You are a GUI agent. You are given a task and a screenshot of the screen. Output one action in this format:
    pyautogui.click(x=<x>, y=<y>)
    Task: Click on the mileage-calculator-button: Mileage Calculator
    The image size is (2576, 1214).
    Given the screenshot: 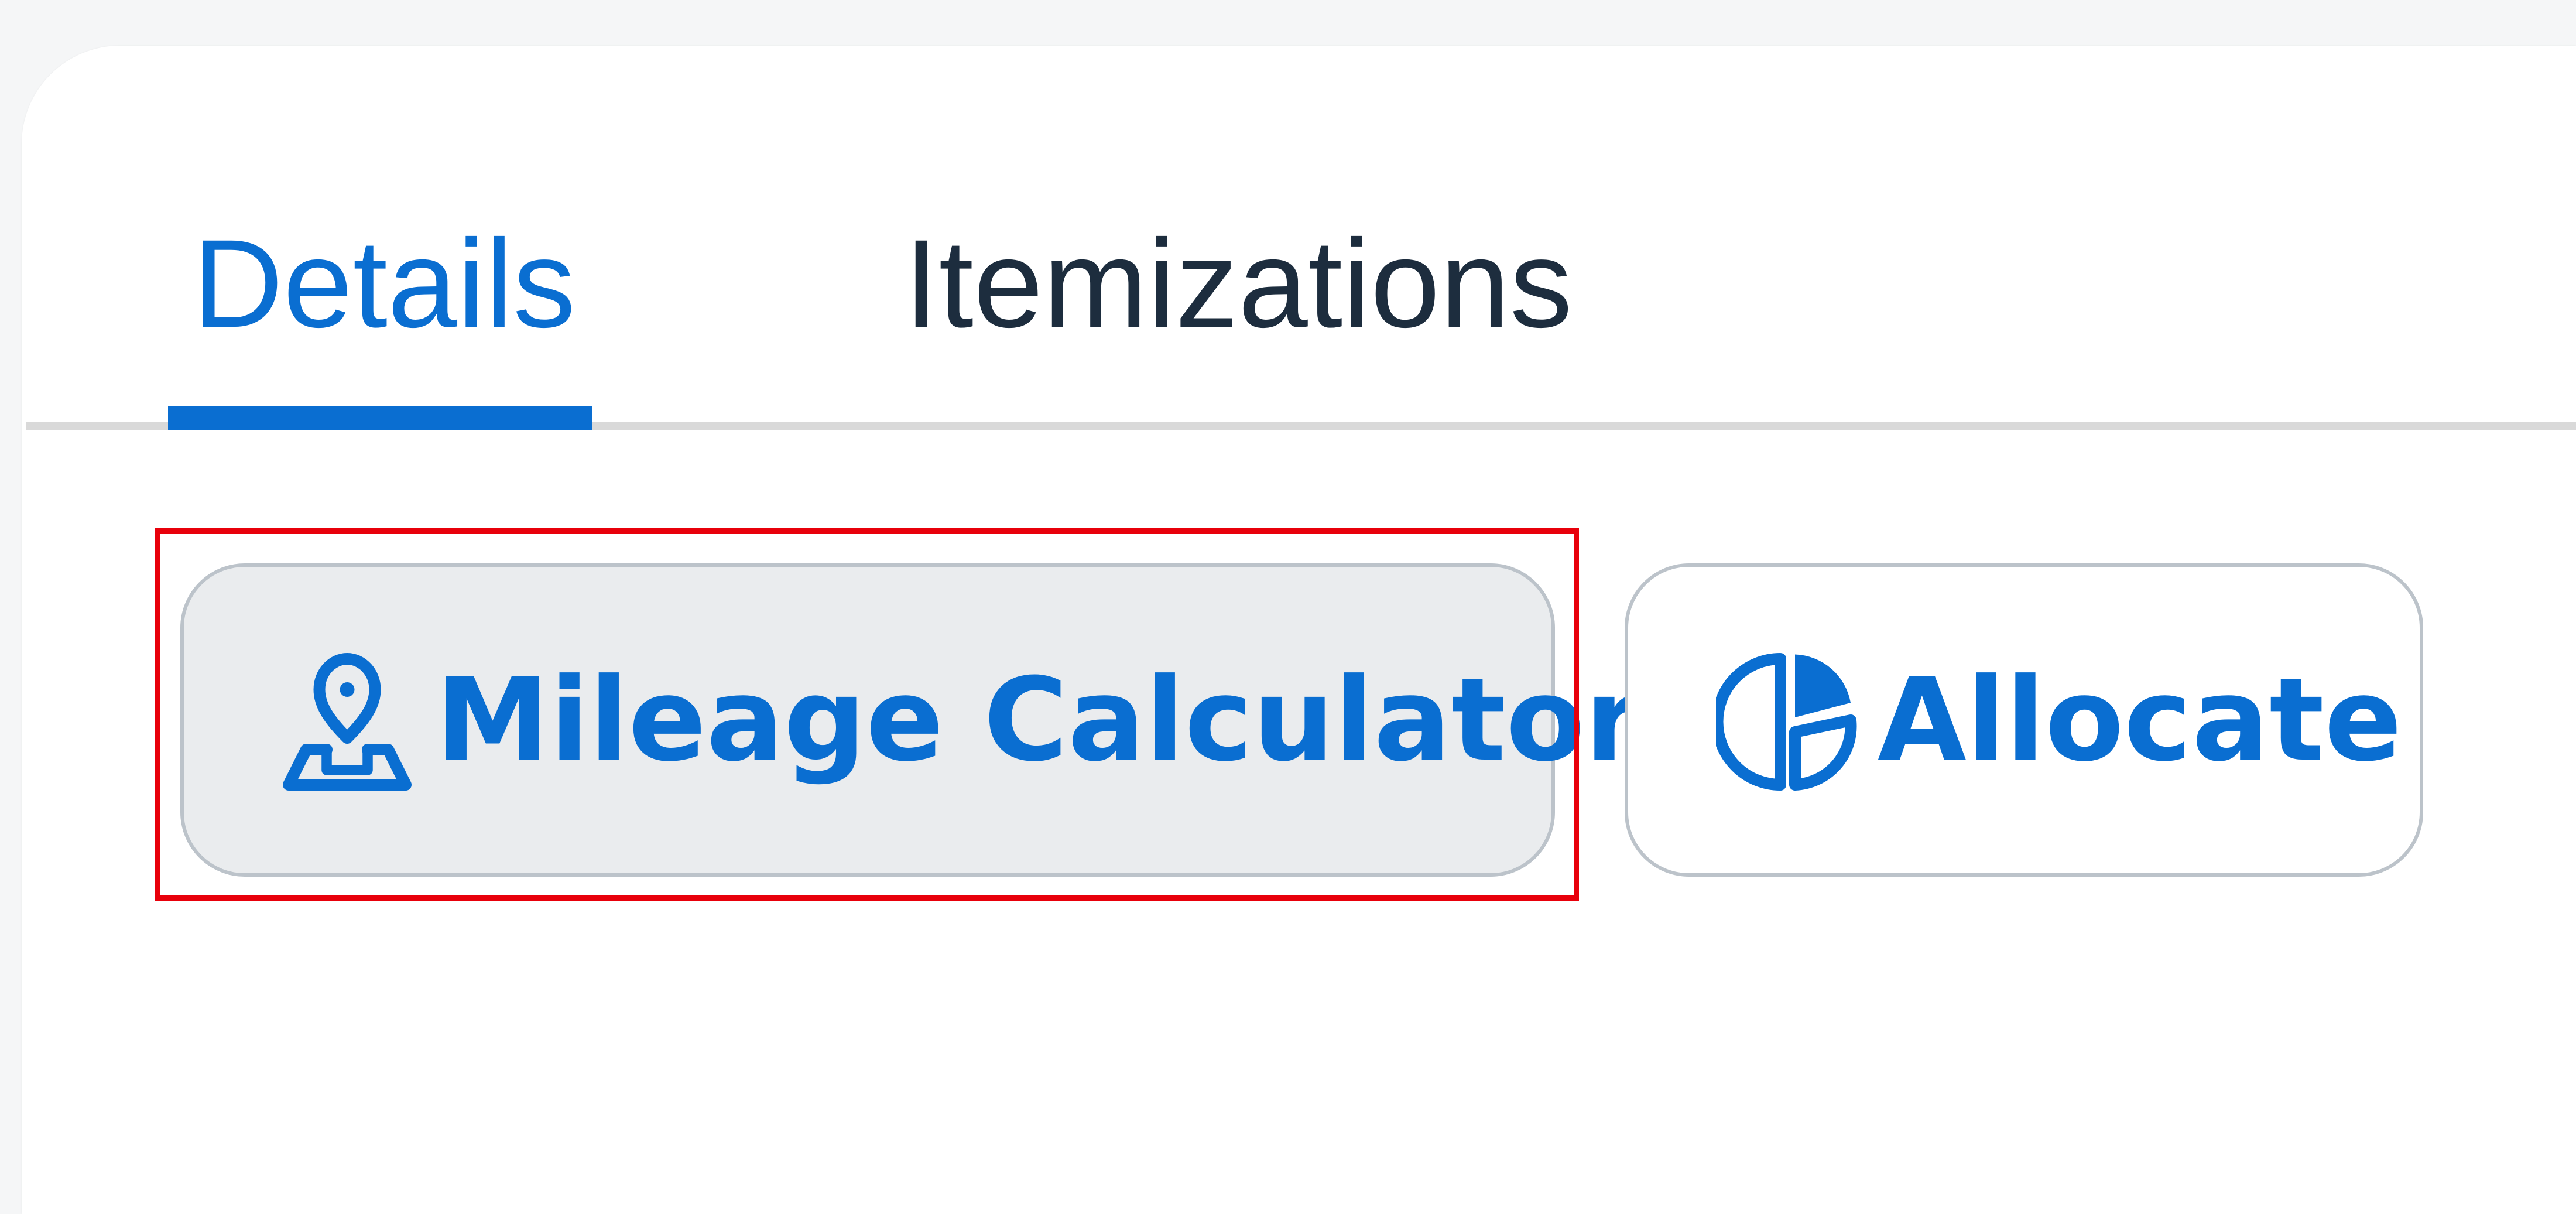 What is the action you would take?
    pyautogui.click(x=911, y=720)
    